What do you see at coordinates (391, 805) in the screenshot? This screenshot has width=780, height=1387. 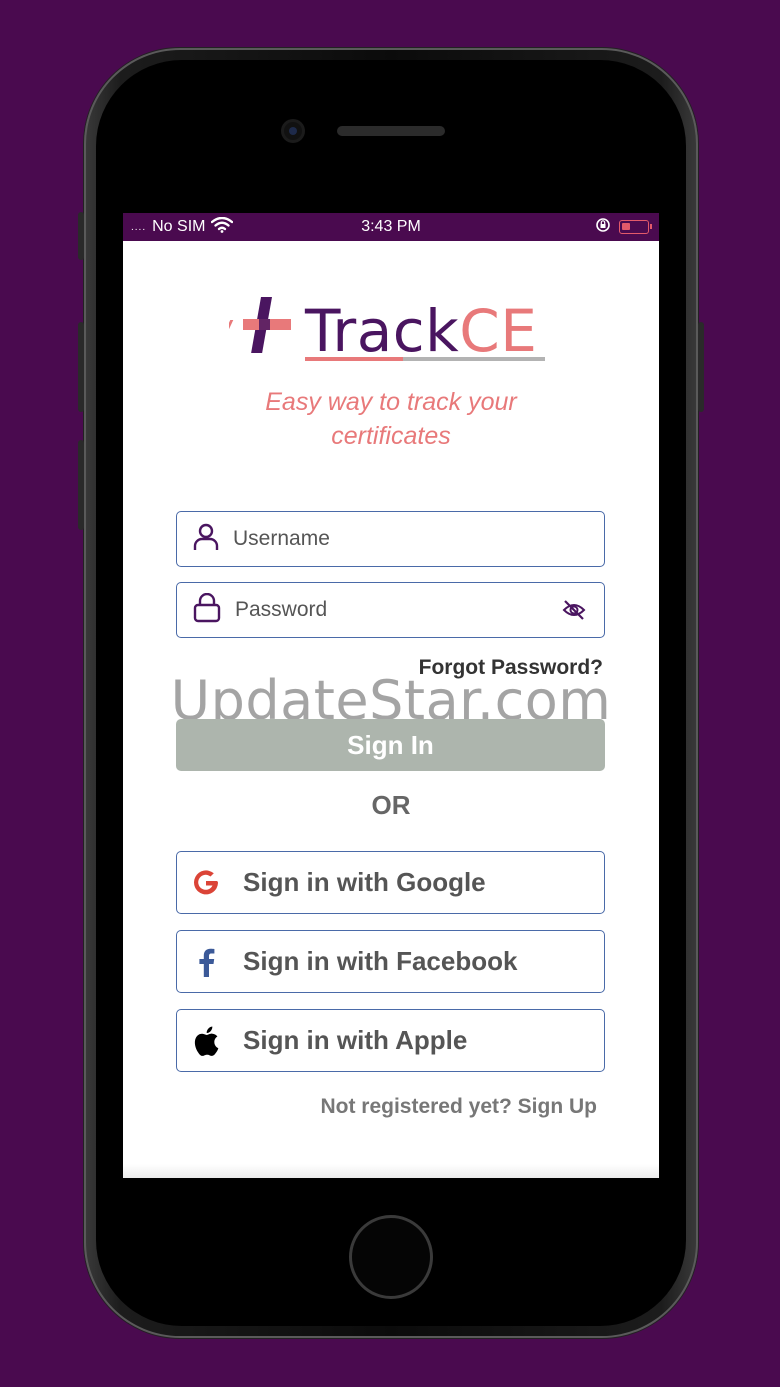 I see `or-divider: OR` at bounding box center [391, 805].